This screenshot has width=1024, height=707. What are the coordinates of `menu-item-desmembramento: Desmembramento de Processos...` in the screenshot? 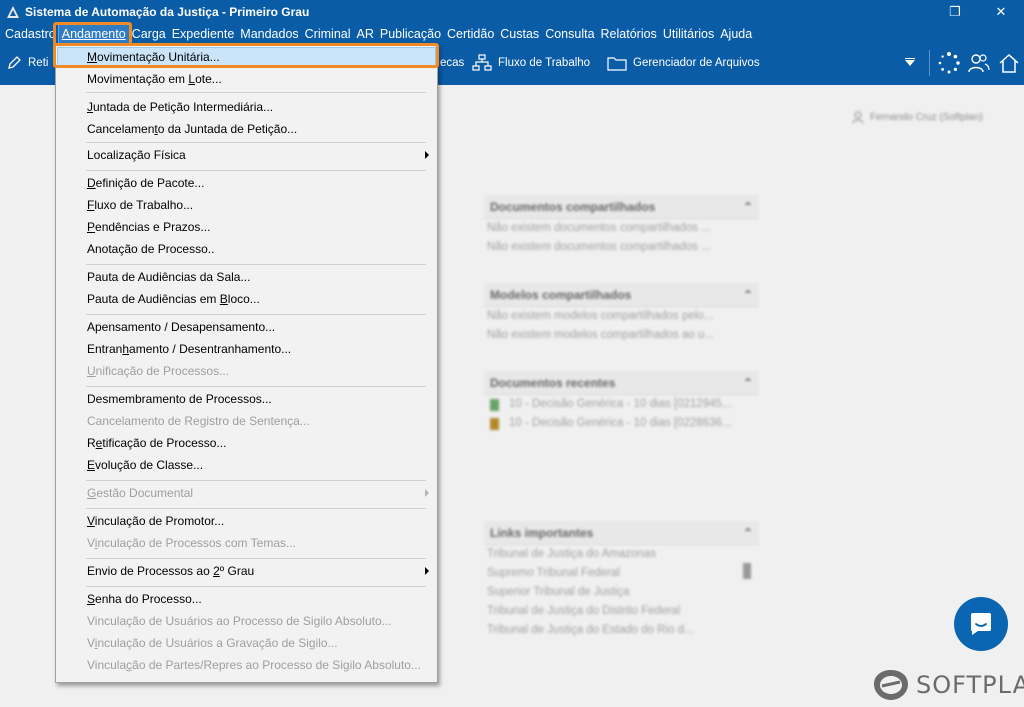 It's located at (179, 399).